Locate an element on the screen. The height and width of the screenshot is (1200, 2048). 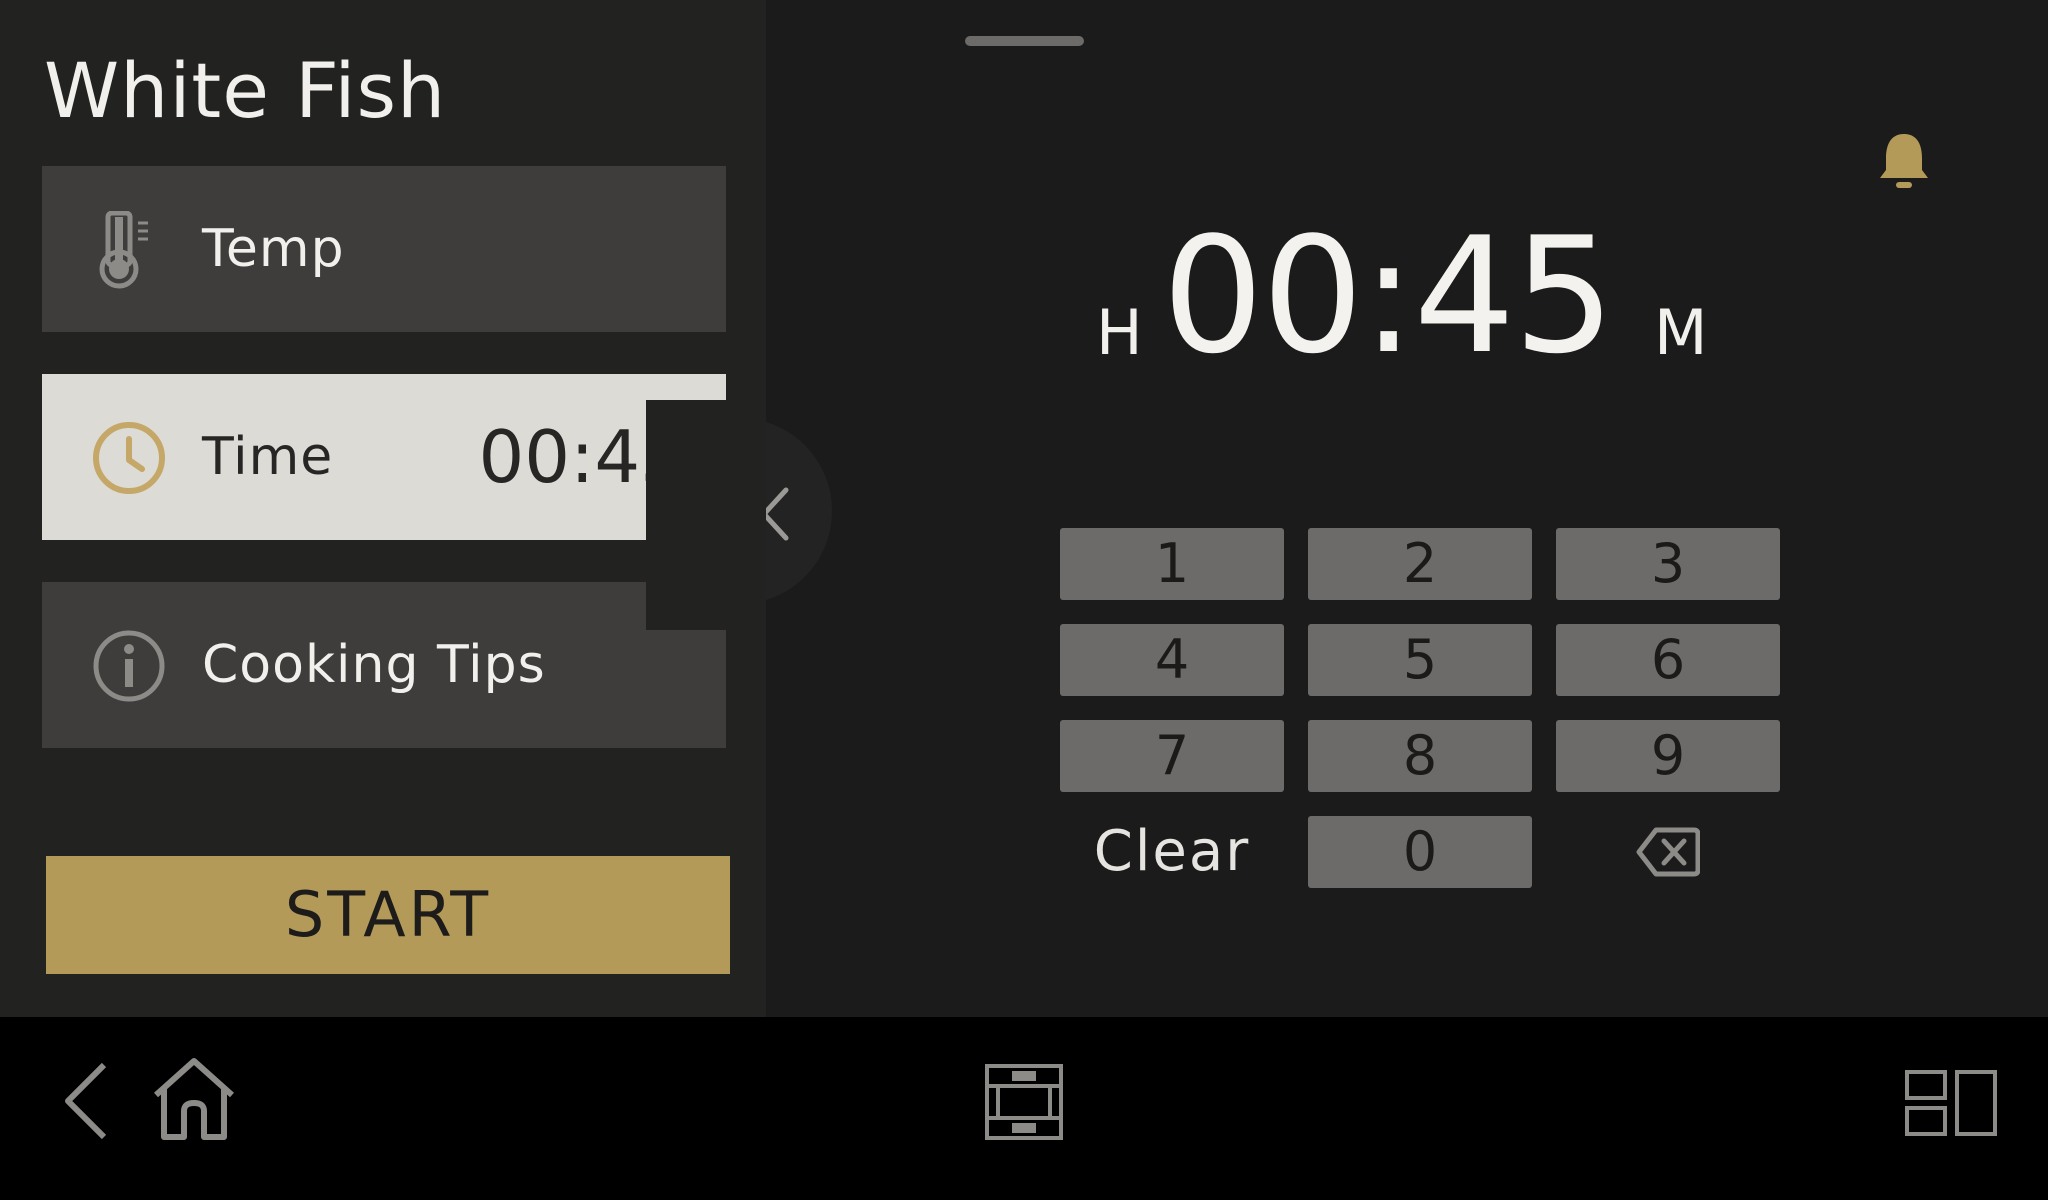
key-6: 6 is located at coordinates (1668, 660).